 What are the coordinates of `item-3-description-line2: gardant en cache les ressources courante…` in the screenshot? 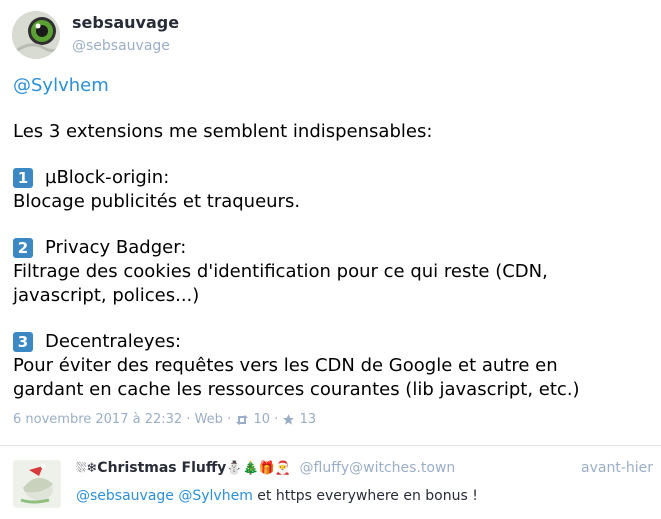 It's located at (296, 389).